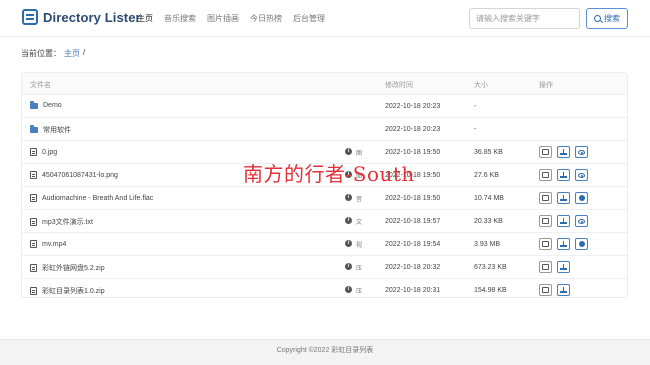  What do you see at coordinates (145, 18) in the screenshot?
I see `nav-link-0: 主页` at bounding box center [145, 18].